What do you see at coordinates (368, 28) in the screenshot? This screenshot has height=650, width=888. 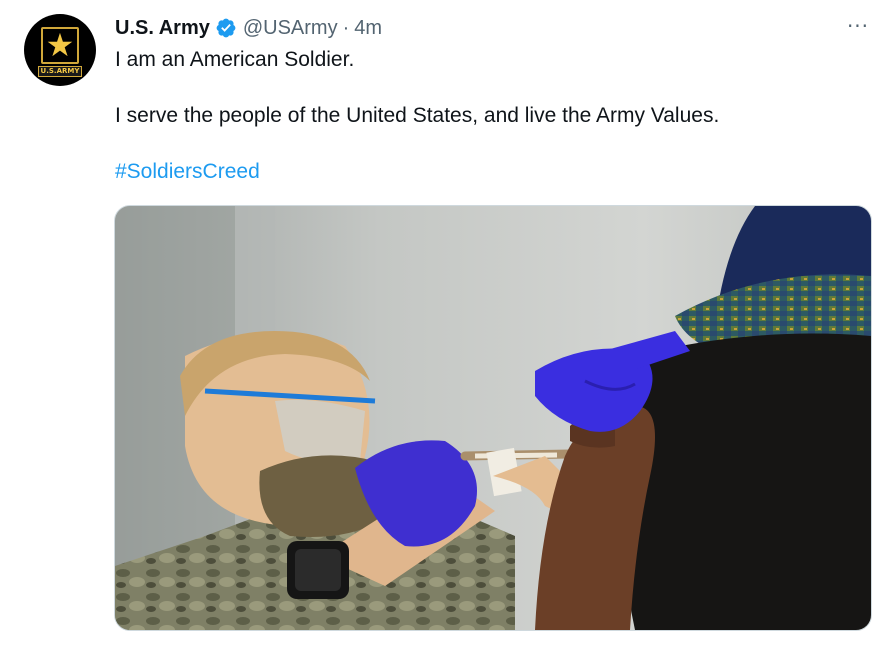 I see `tweet-timestamp: 4m` at bounding box center [368, 28].